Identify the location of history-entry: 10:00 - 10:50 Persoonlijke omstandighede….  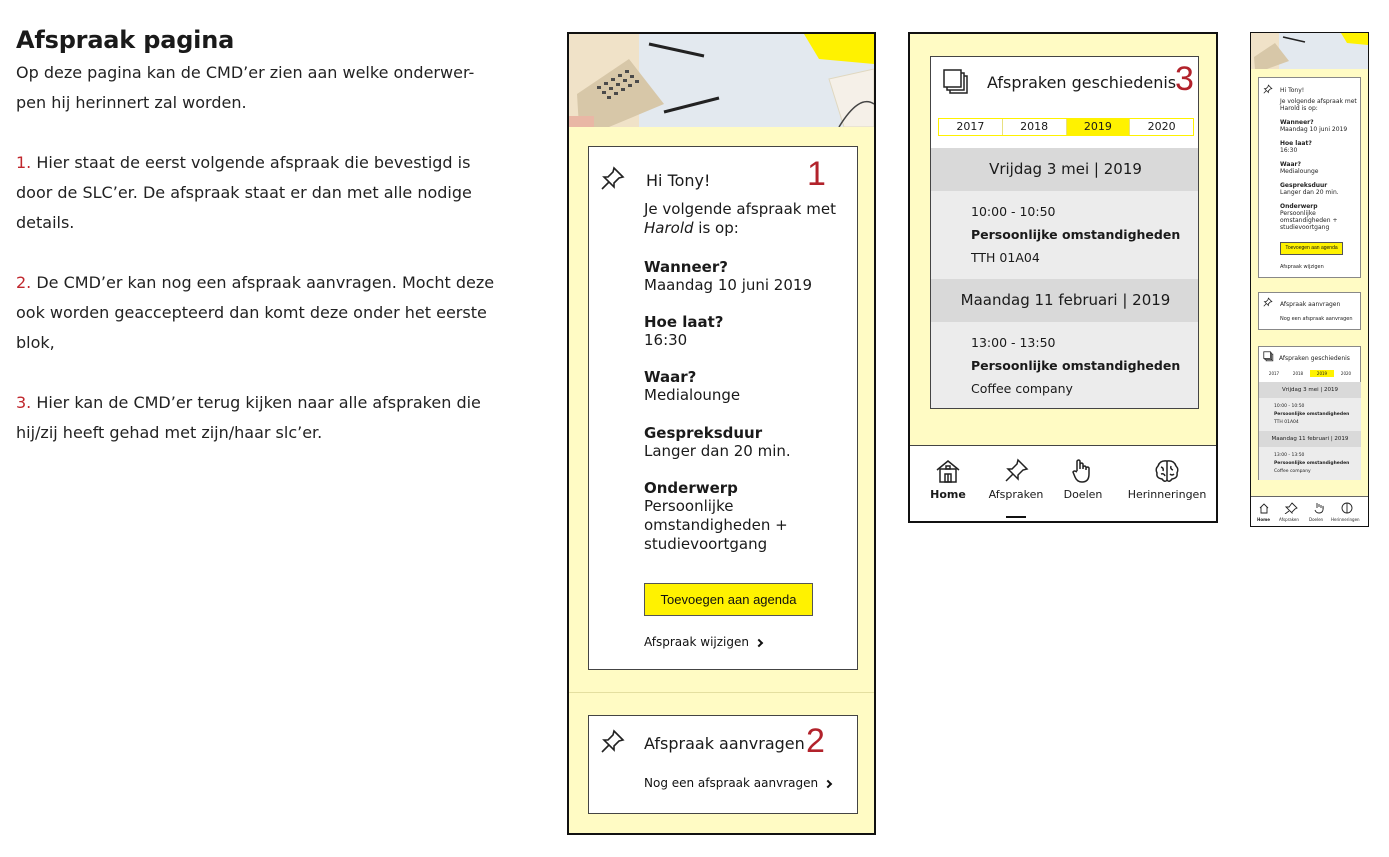
(1064, 235).